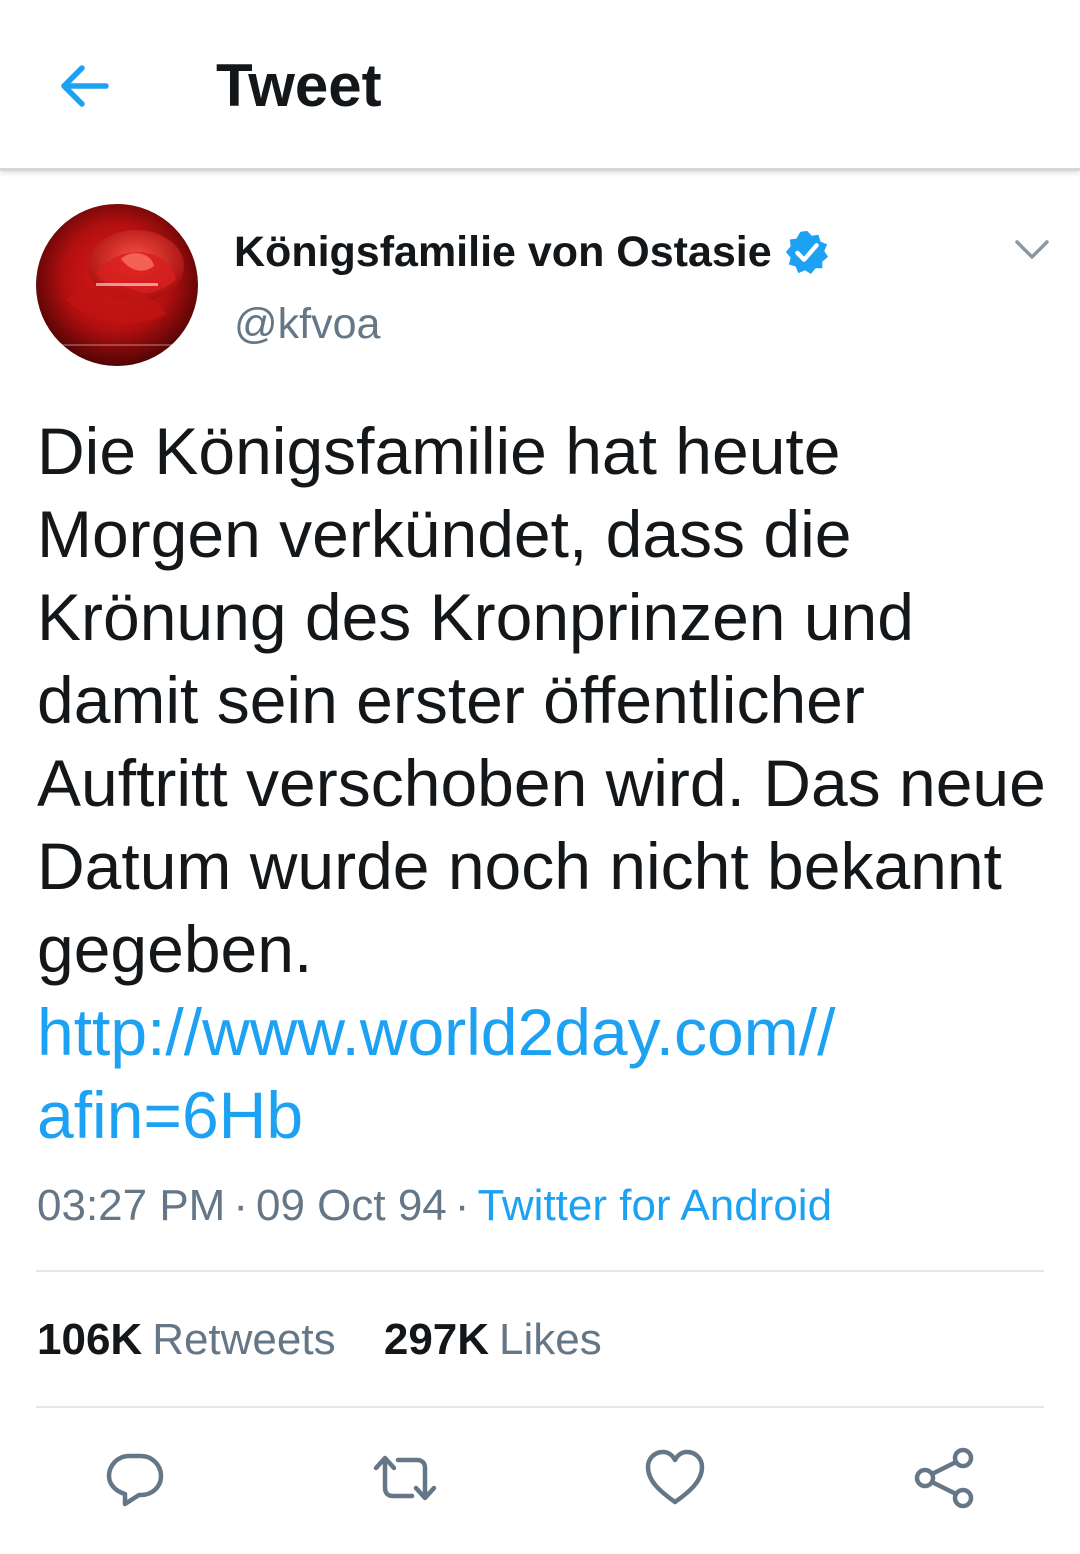 The image size is (1080, 1554). Describe the element at coordinates (90, 1339) in the screenshot. I see `retweets-count: 106K` at that location.